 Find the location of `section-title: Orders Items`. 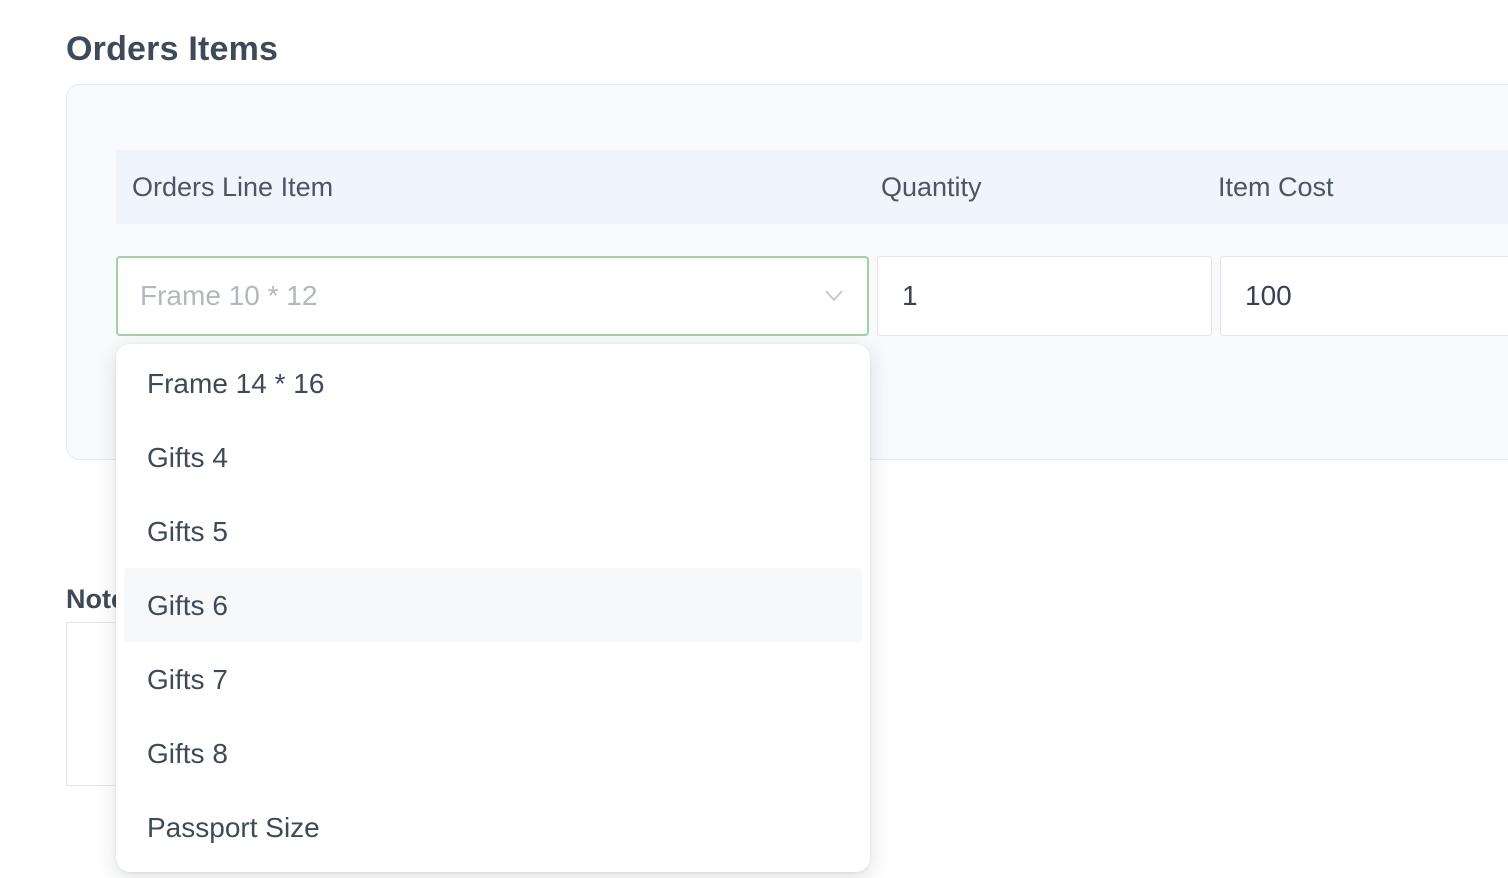

section-title: Orders Items is located at coordinates (172, 49).